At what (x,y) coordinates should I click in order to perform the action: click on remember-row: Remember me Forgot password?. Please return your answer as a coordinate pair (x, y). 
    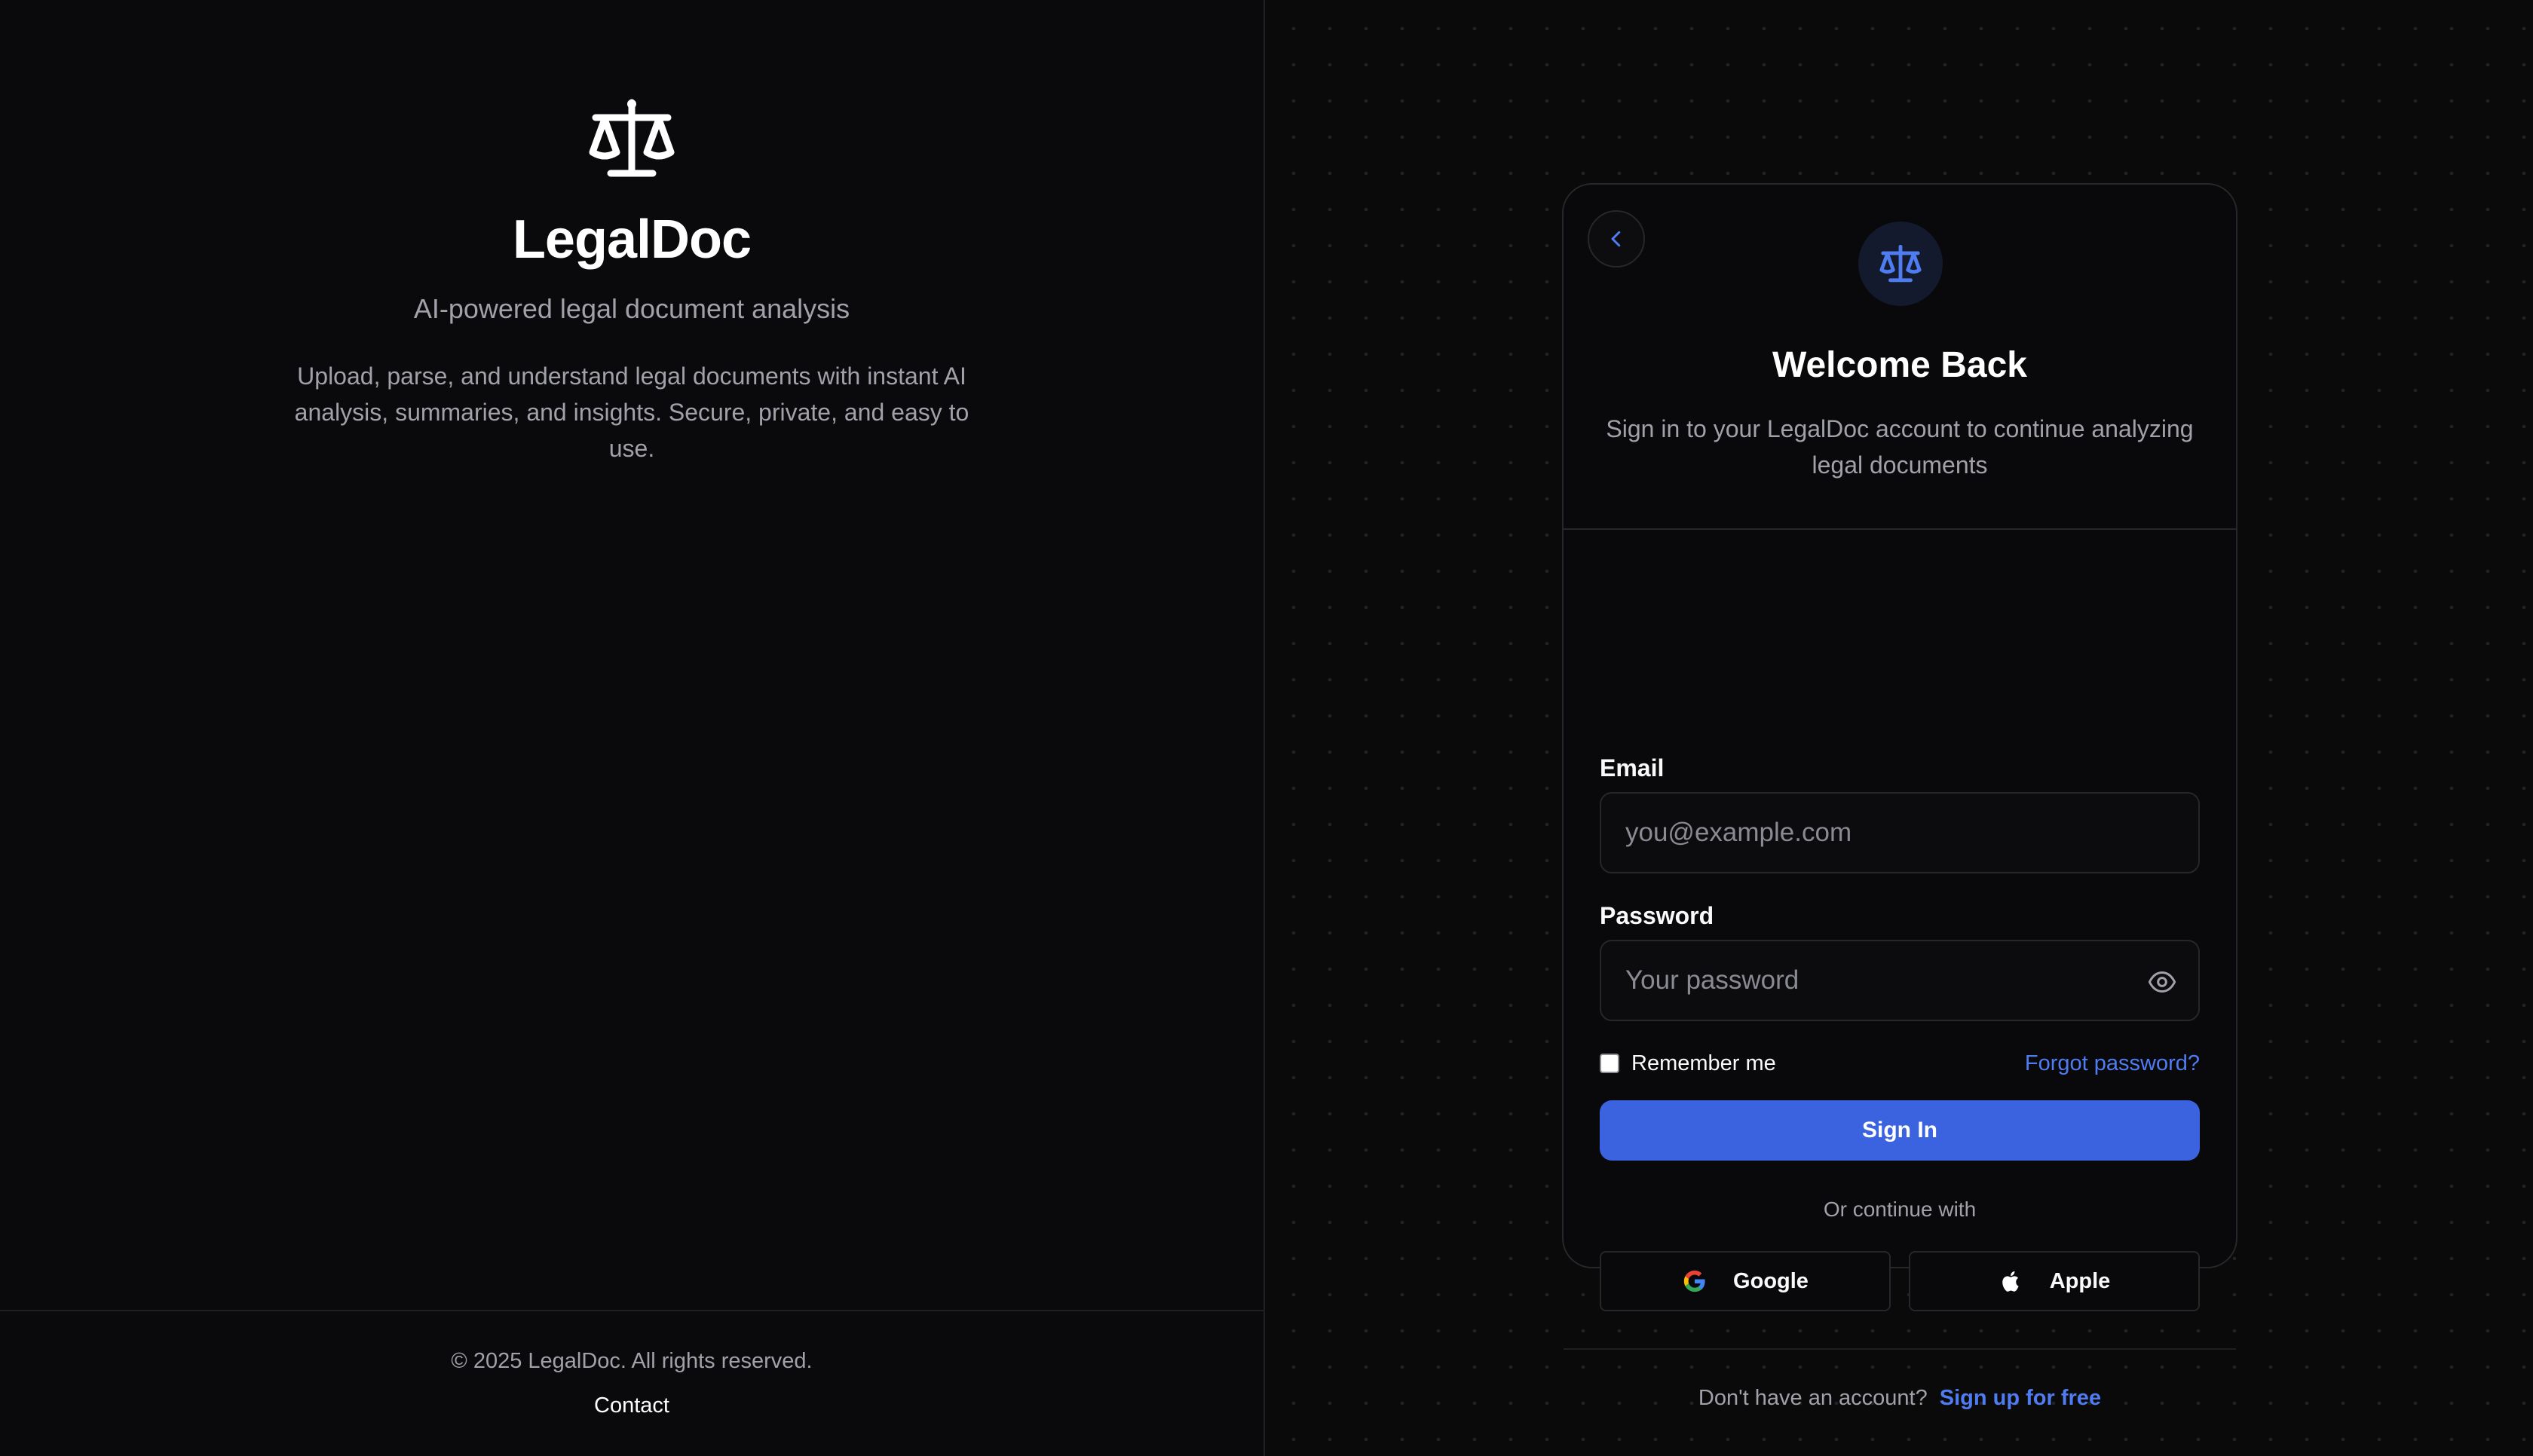
    Looking at the image, I should click on (1900, 1063).